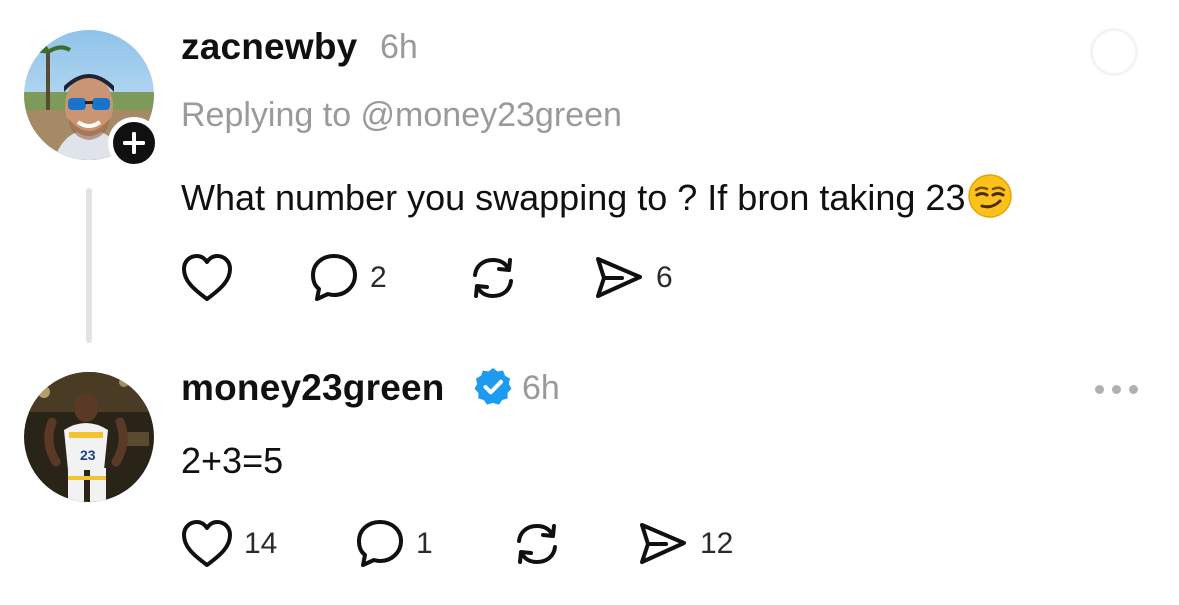  I want to click on post-username: zacnewby, so click(269, 47).